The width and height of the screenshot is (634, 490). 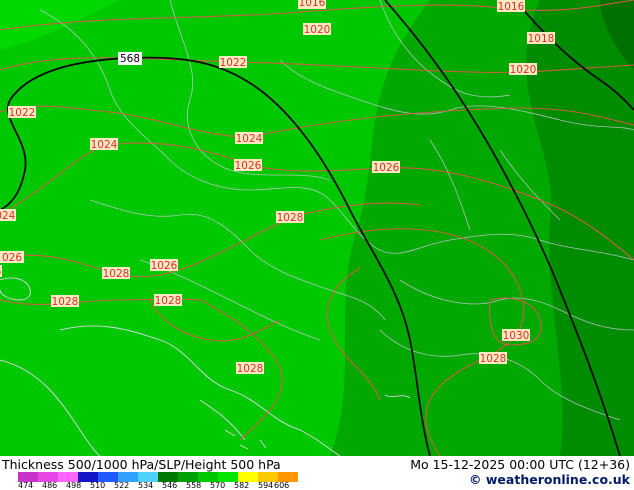 What do you see at coordinates (50, 485) in the screenshot?
I see `legend-tick-label: 486` at bounding box center [50, 485].